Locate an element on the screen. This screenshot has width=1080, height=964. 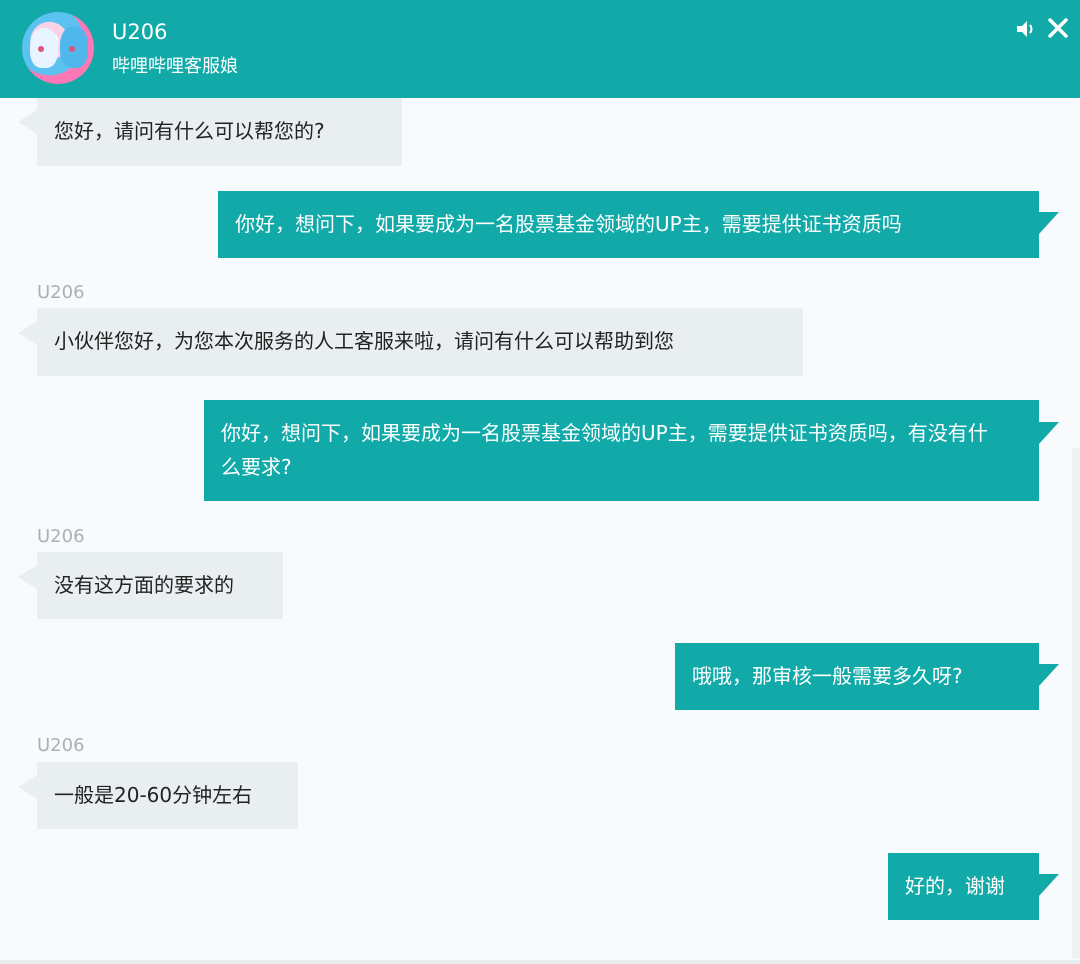
user-message: 你好，想问下，如果要成为一名股票基金领域的UP主，需要提供证书资质吗 is located at coordinates (628, 224).